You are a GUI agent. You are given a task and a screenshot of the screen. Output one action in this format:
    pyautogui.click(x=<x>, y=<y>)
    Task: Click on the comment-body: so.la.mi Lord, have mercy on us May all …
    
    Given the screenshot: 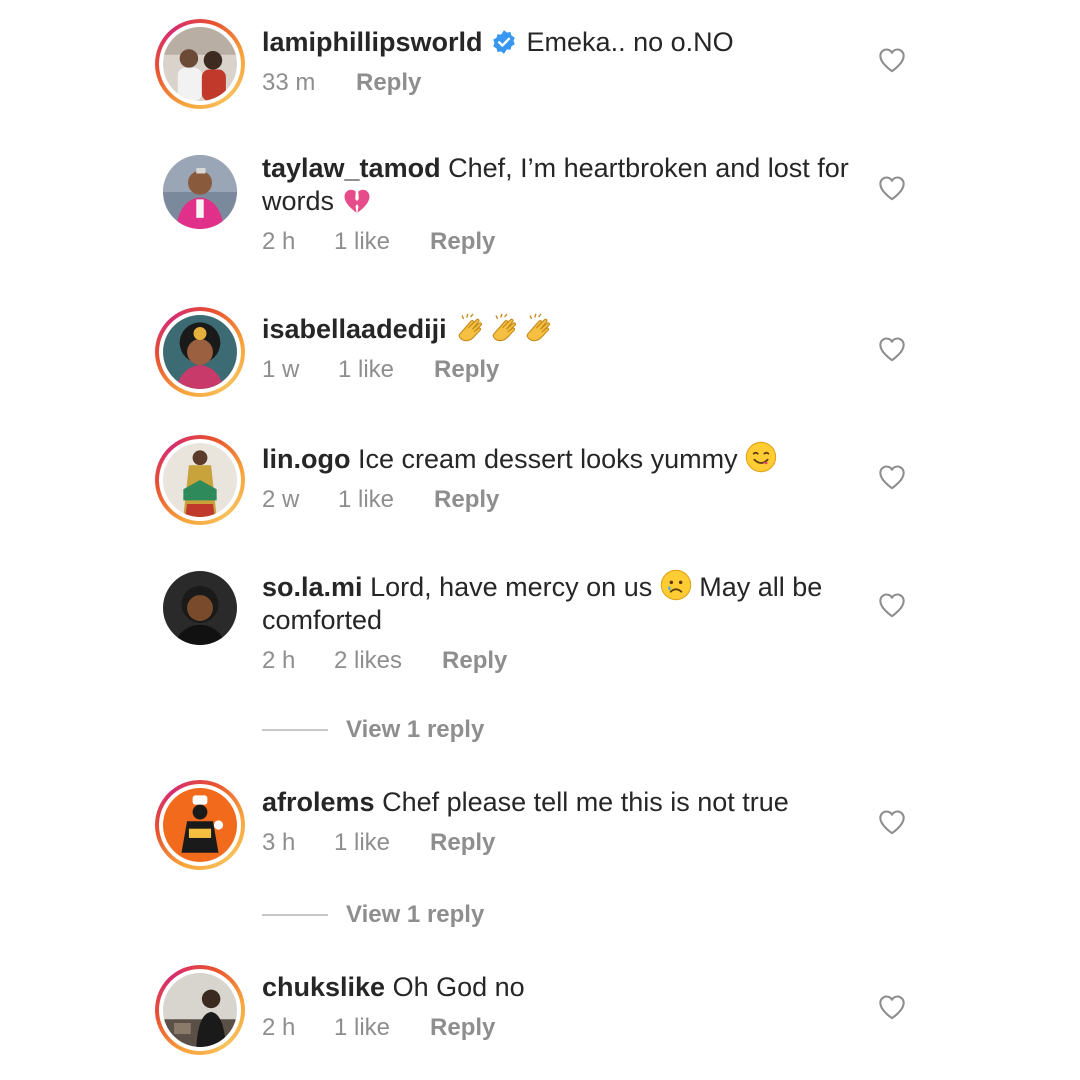 What is the action you would take?
    pyautogui.click(x=557, y=622)
    